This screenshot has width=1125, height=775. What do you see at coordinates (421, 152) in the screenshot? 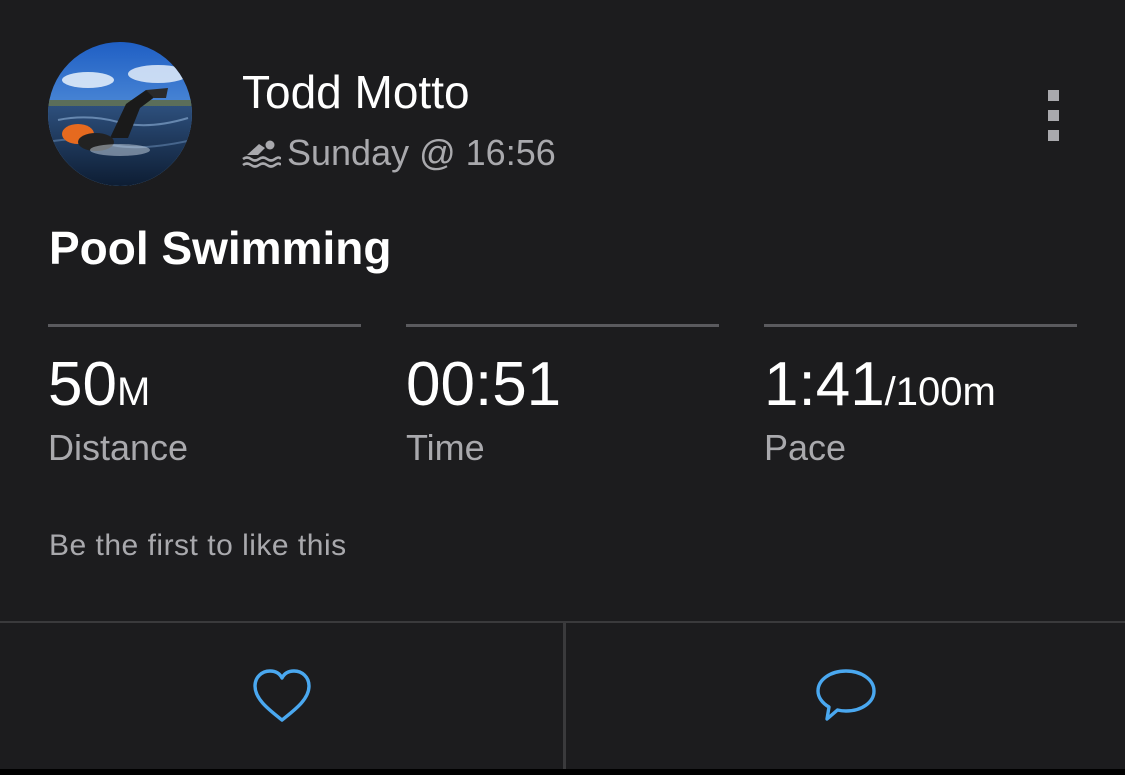
I see `activity-time: Sunday @ 16:56` at bounding box center [421, 152].